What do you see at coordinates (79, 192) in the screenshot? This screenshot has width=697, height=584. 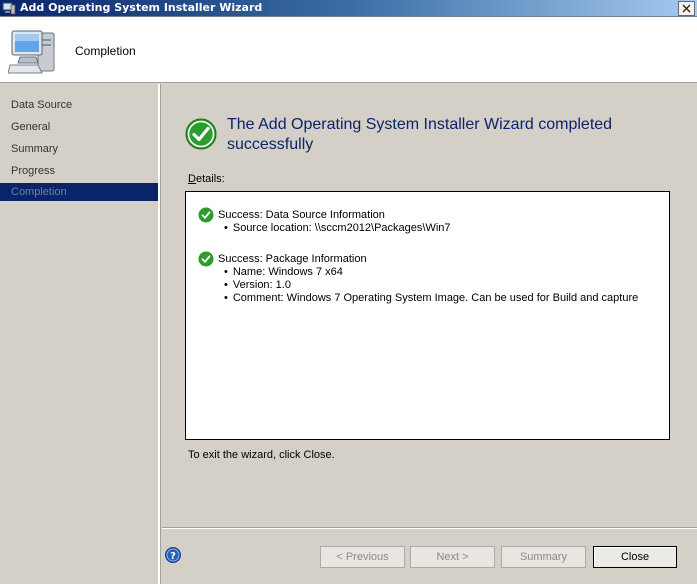 I see `nav-step-completion: Completion` at bounding box center [79, 192].